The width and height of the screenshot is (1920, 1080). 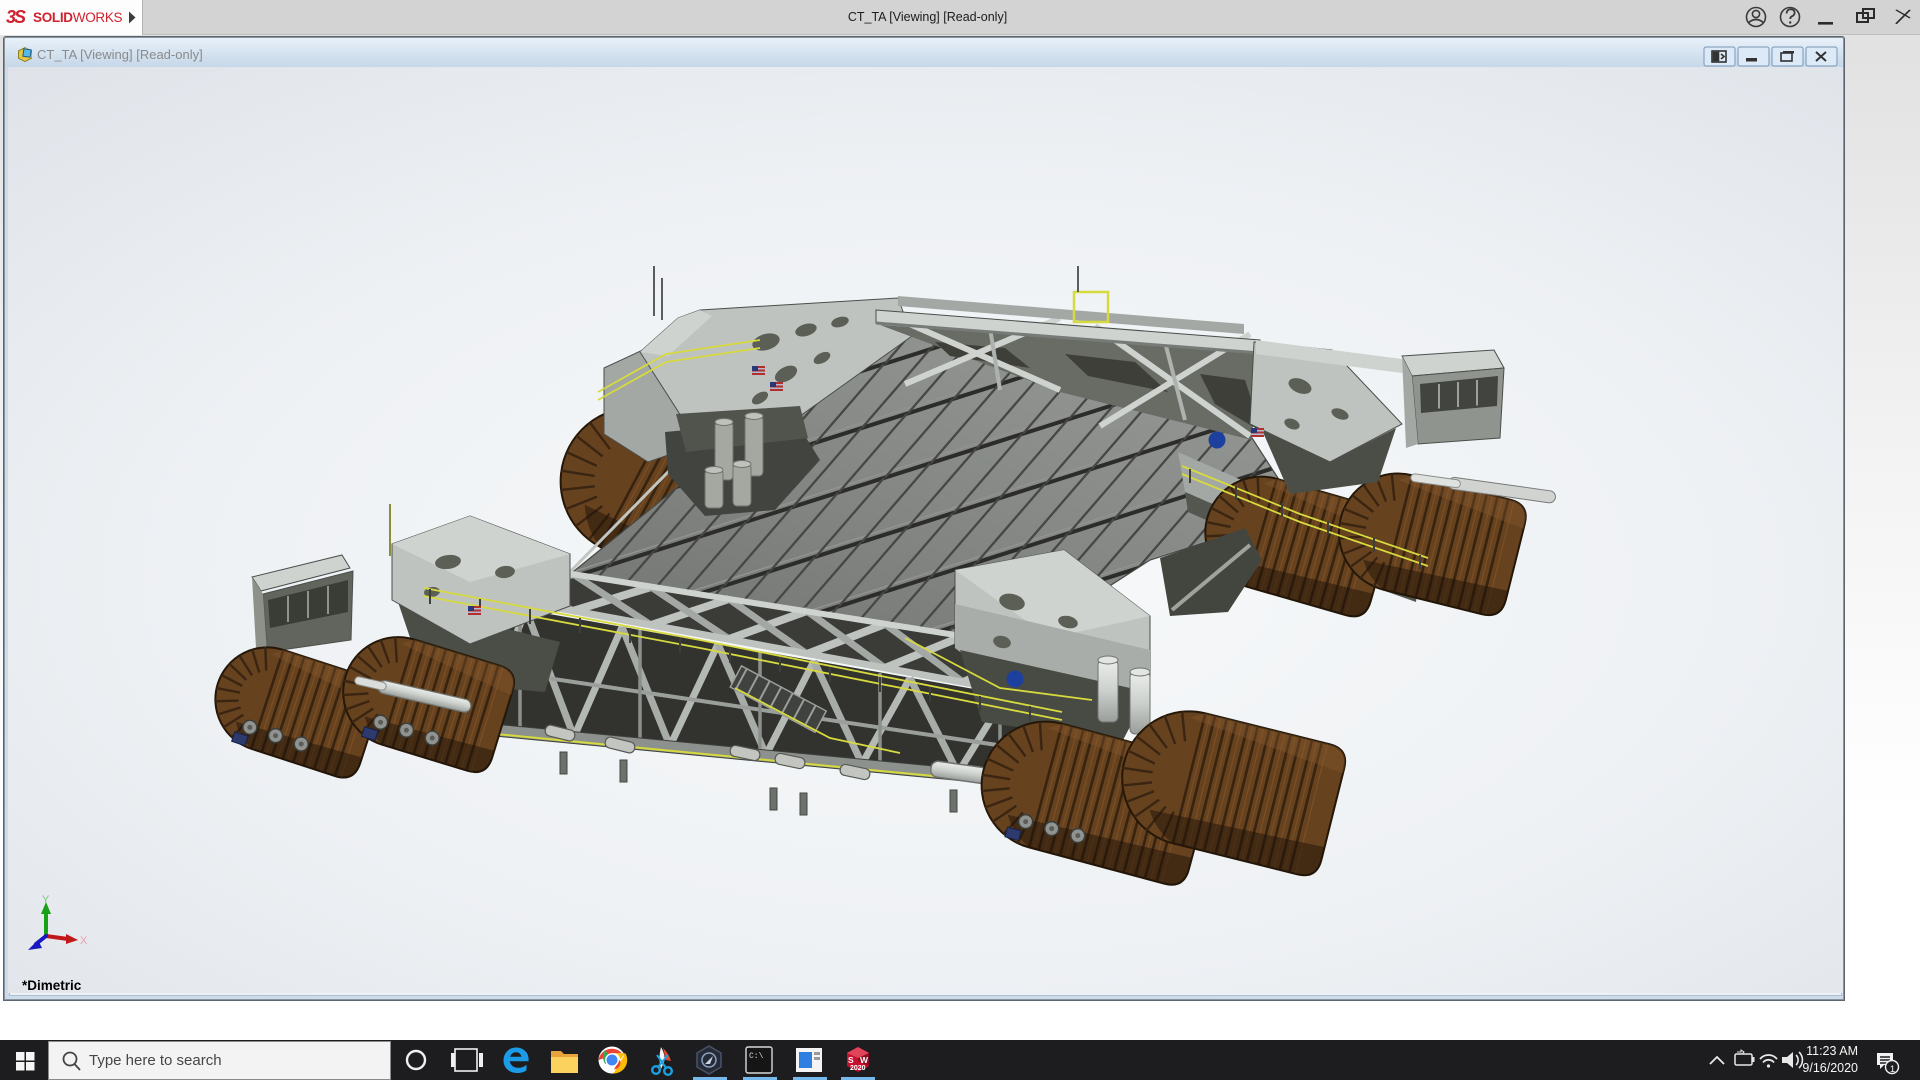 What do you see at coordinates (52, 985) in the screenshot?
I see `svg-text: *Dimetric` at bounding box center [52, 985].